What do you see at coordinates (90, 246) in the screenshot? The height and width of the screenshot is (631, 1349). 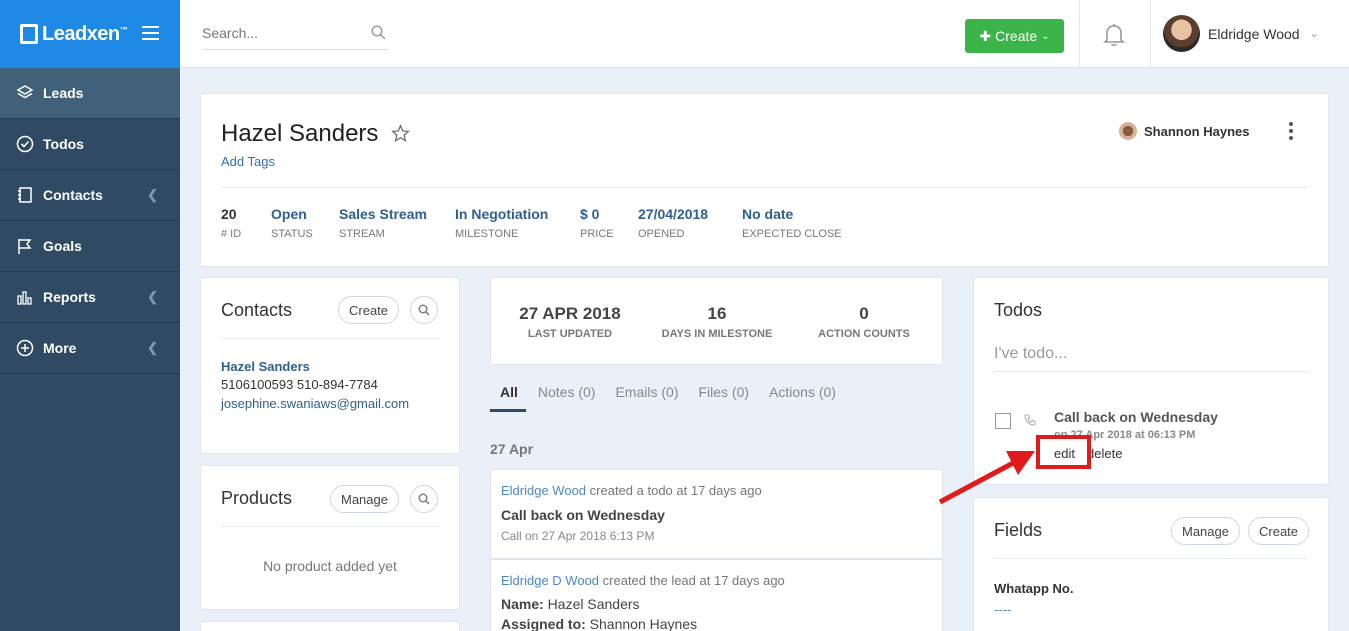 I see `sidebar-item-goals: Goals` at bounding box center [90, 246].